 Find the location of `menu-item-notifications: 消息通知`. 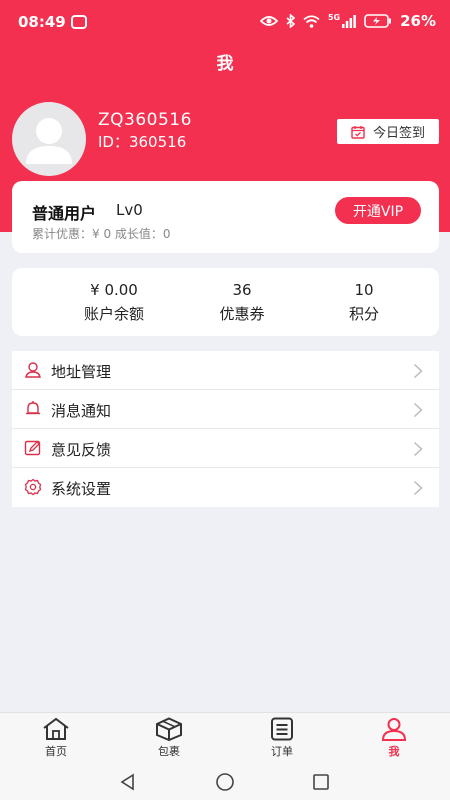

menu-item-notifications: 消息通知 is located at coordinates (225, 409).